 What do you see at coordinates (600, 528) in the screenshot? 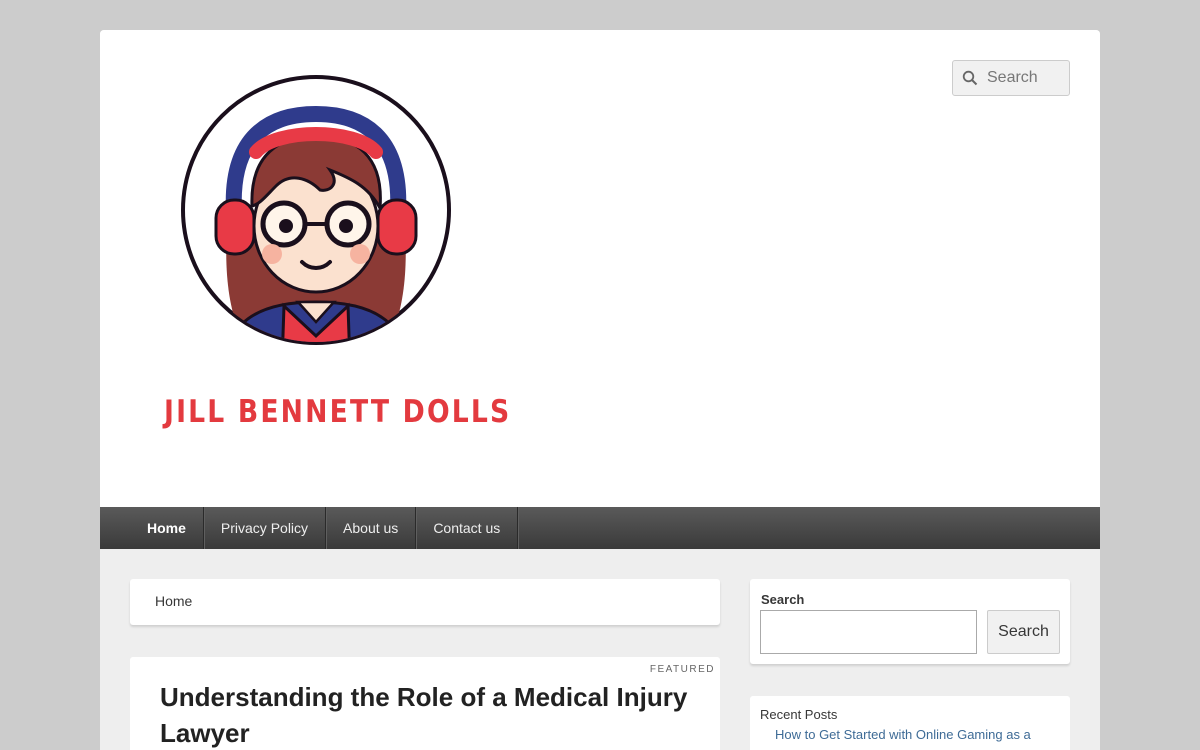
I see `main-navigation: Home Privacy Policy About us Contact us` at bounding box center [600, 528].